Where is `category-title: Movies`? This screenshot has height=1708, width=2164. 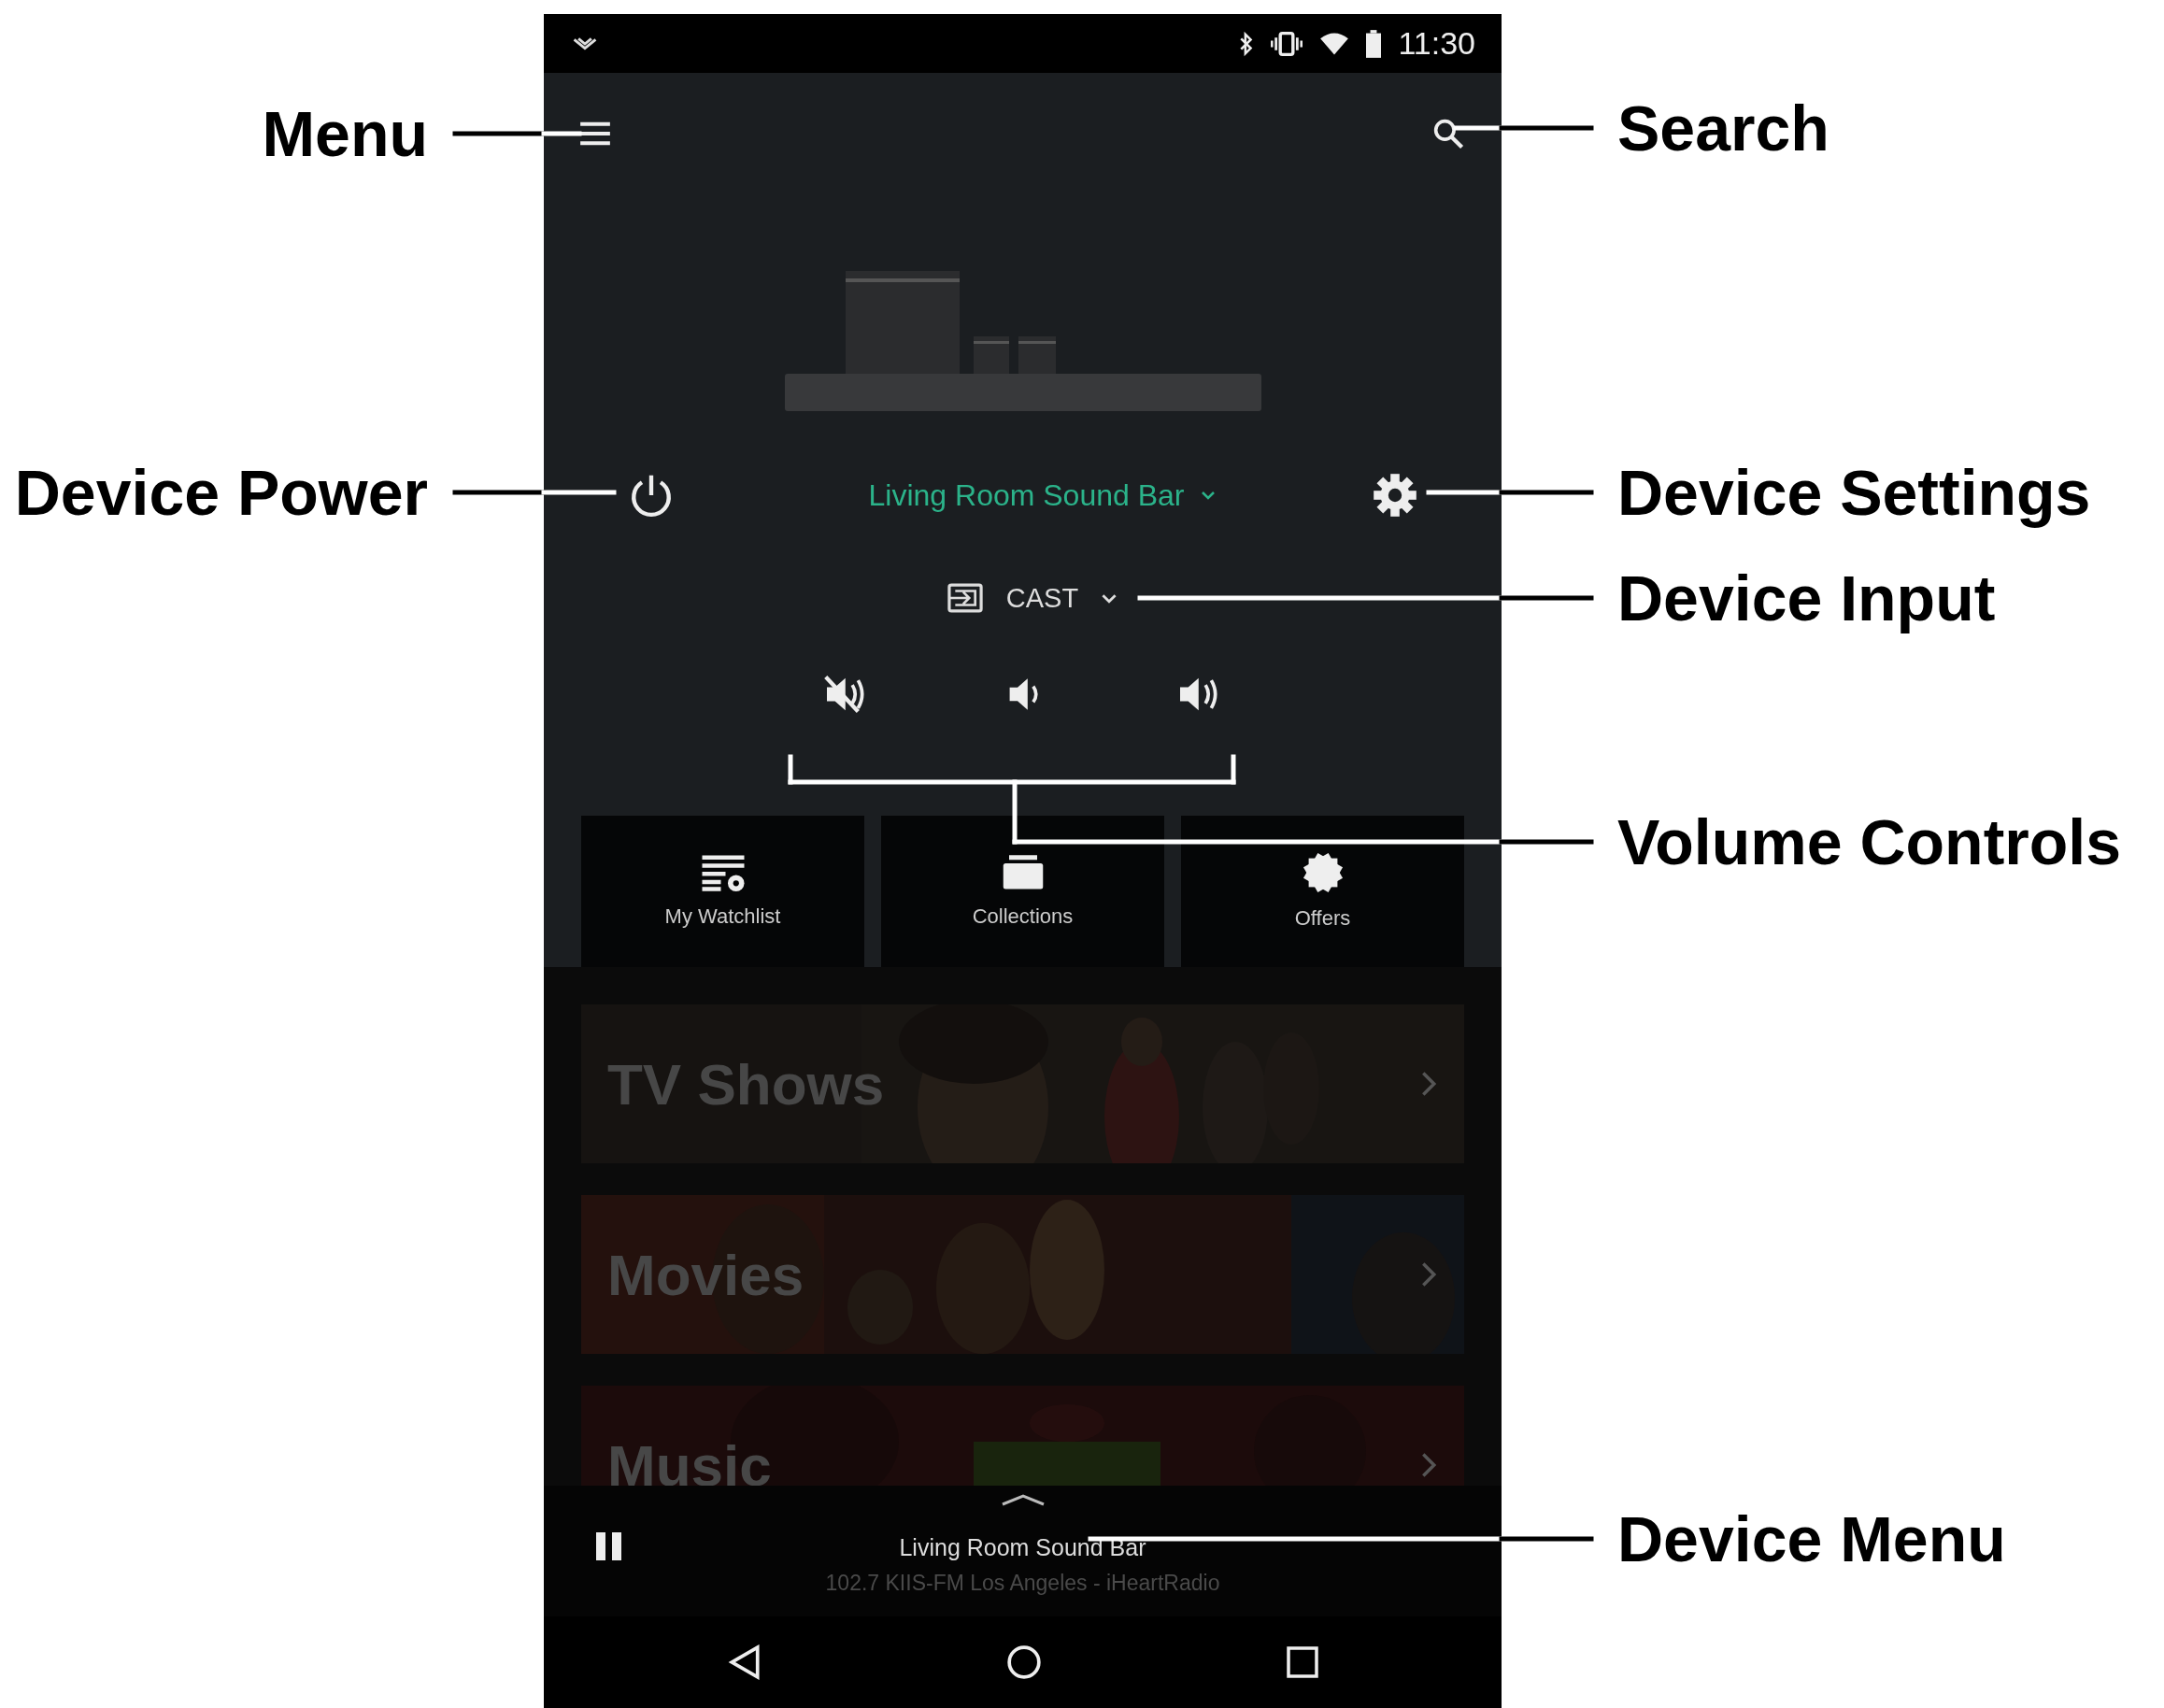 category-title: Movies is located at coordinates (705, 1275).